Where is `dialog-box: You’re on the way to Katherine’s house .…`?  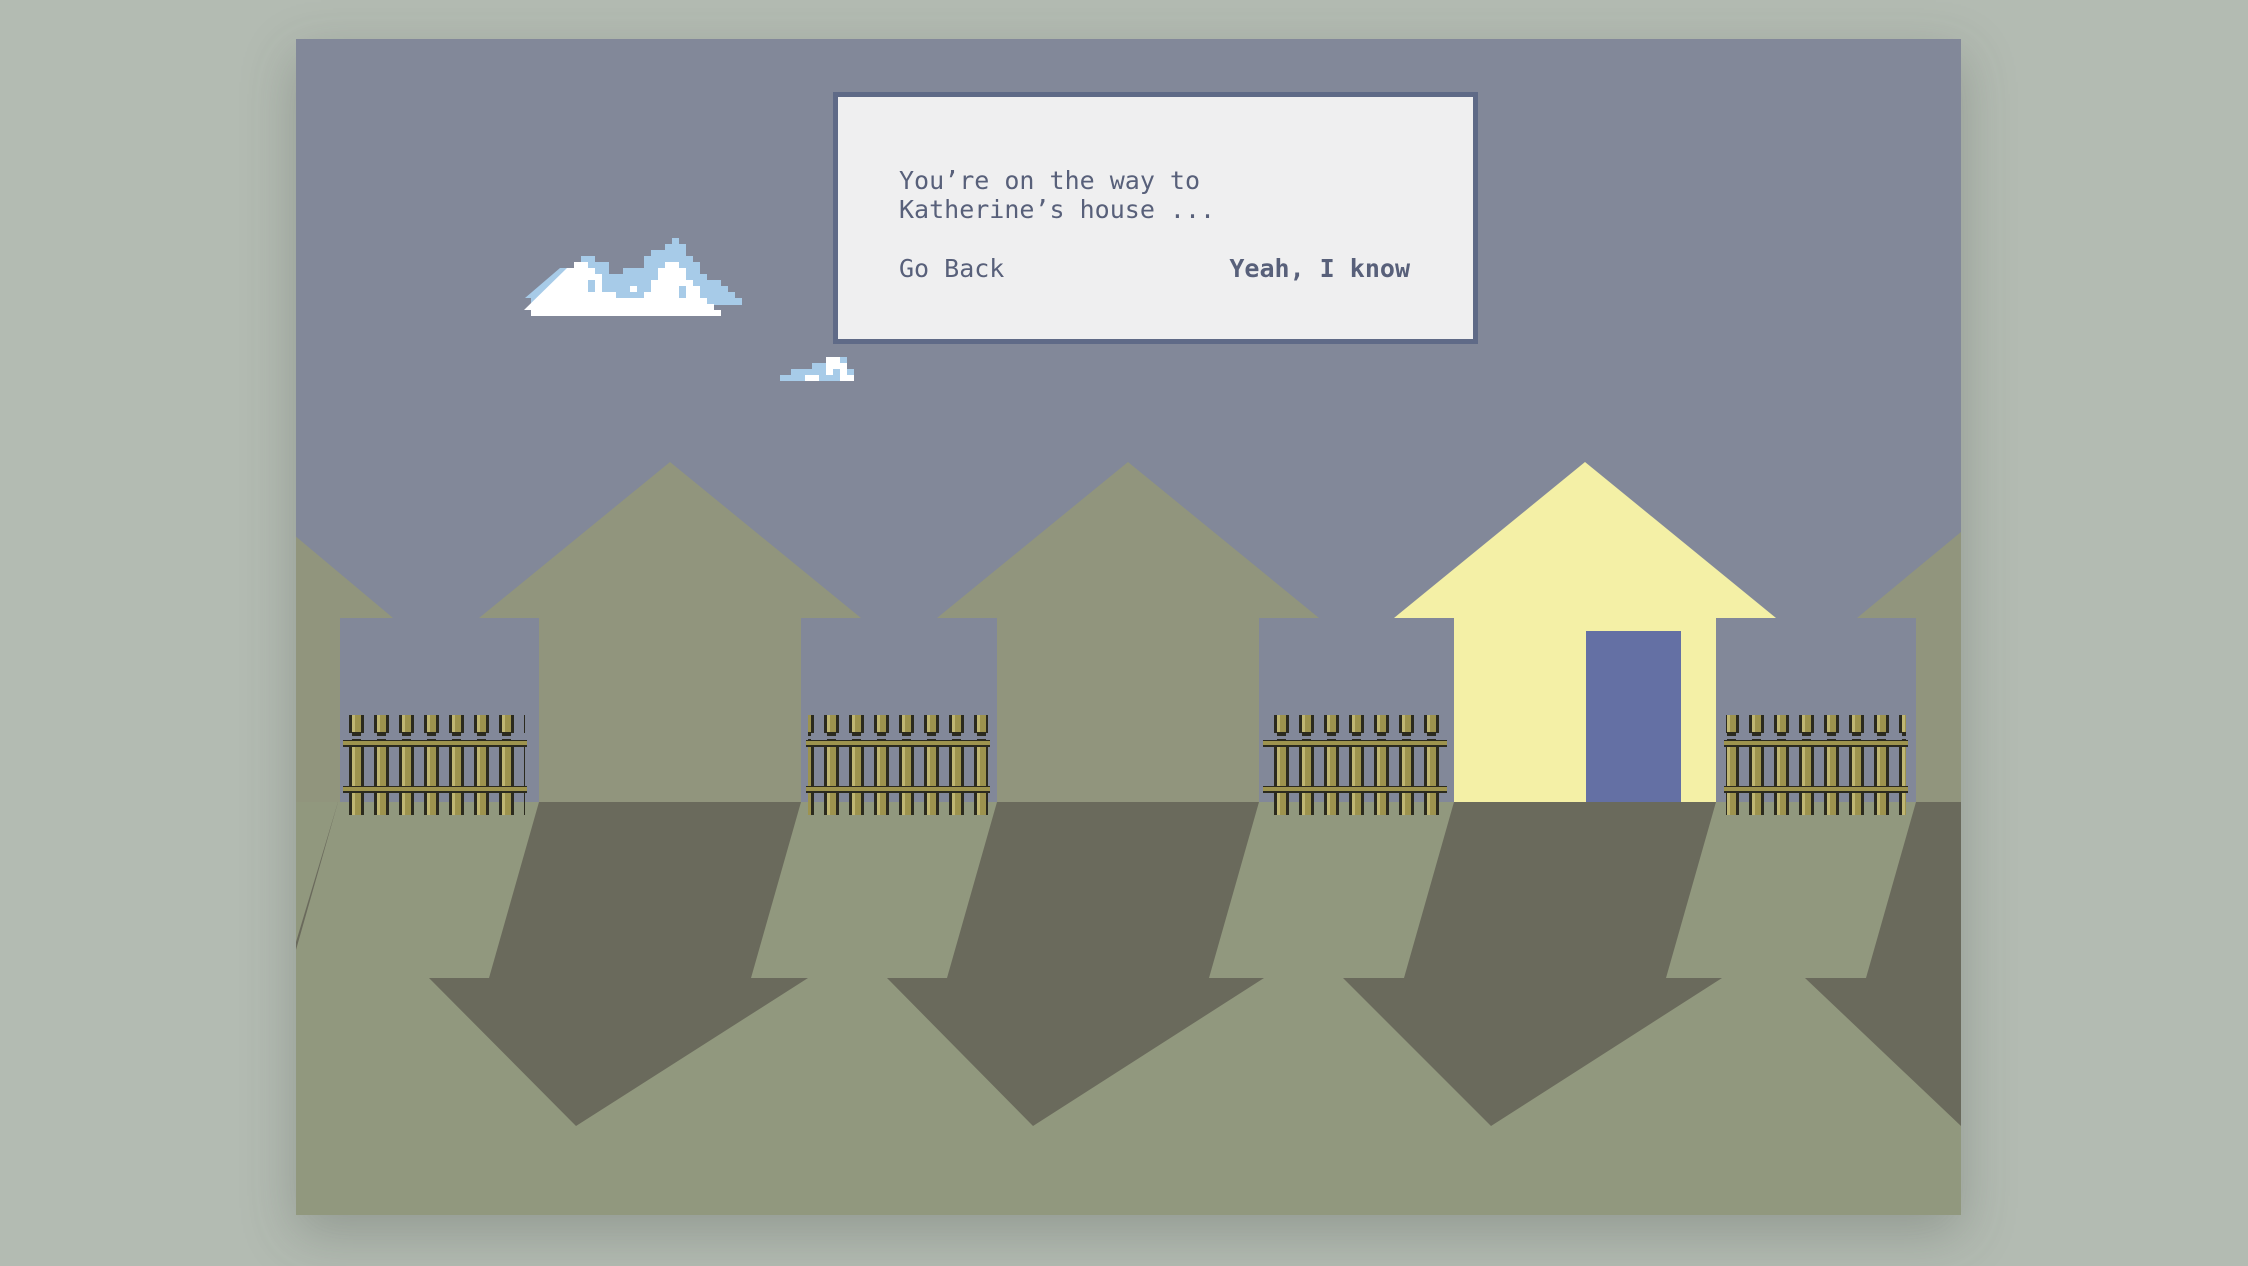 dialog-box: You’re on the way to Katherine’s house .… is located at coordinates (1155, 218).